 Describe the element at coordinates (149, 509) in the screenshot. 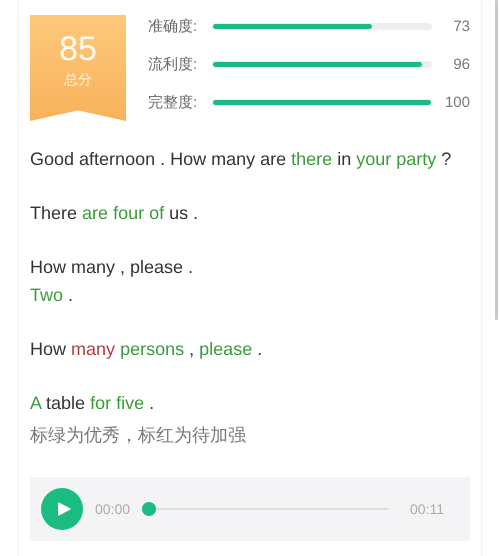

I see `progress-handle` at that location.